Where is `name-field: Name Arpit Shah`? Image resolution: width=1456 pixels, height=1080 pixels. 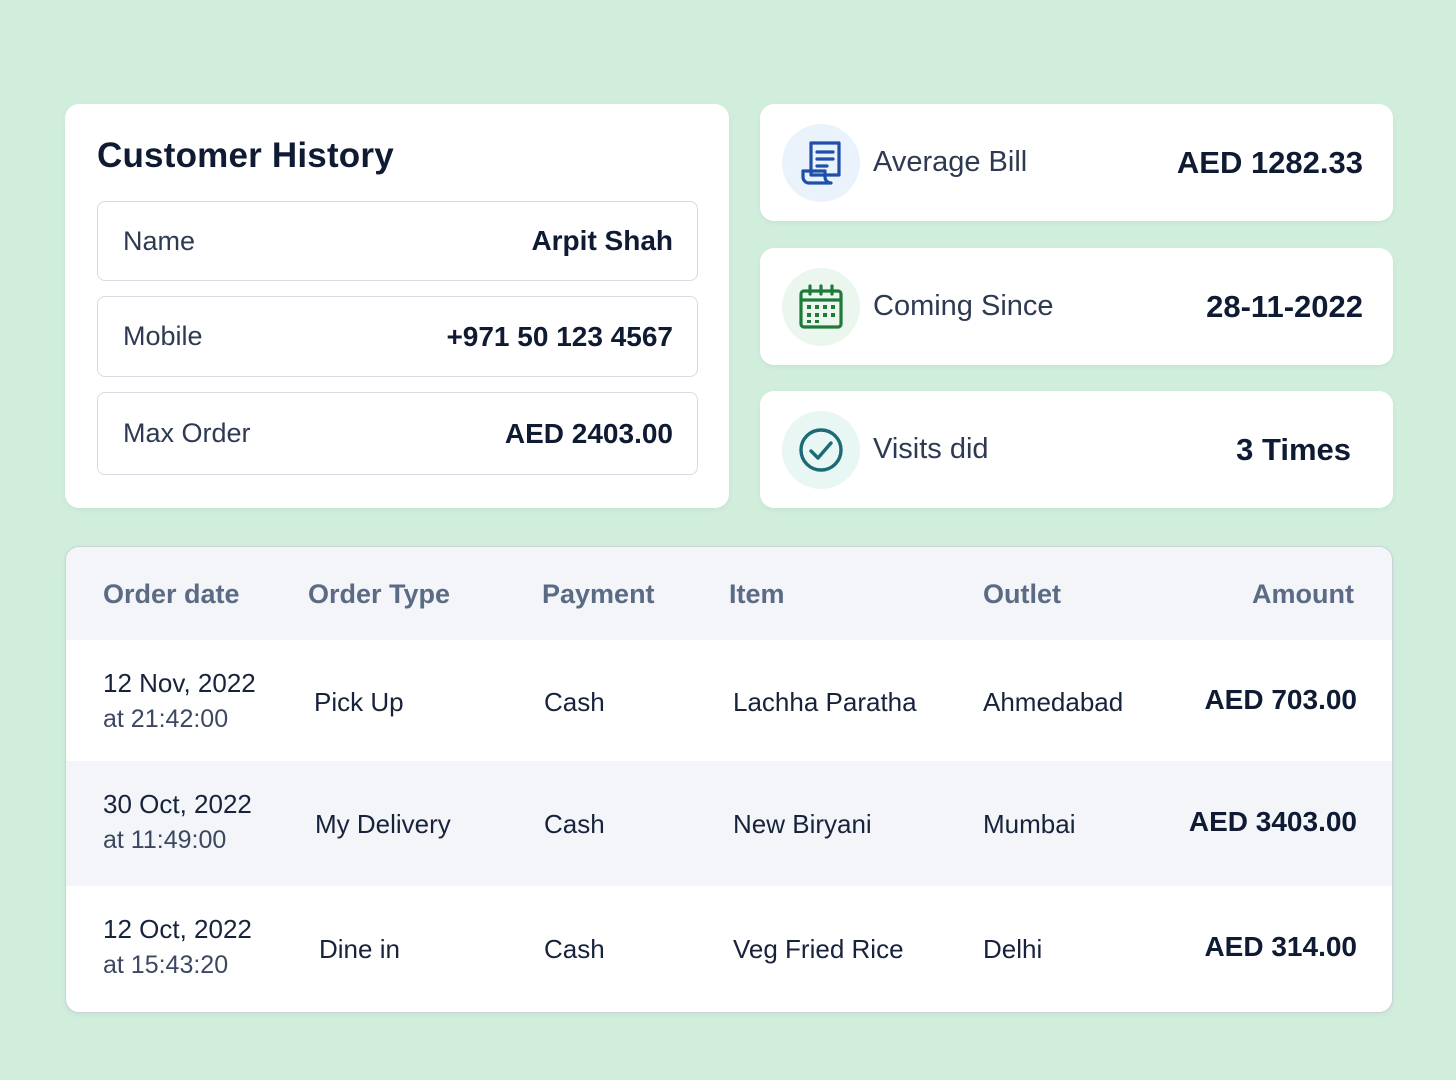 name-field: Name Arpit Shah is located at coordinates (397, 241).